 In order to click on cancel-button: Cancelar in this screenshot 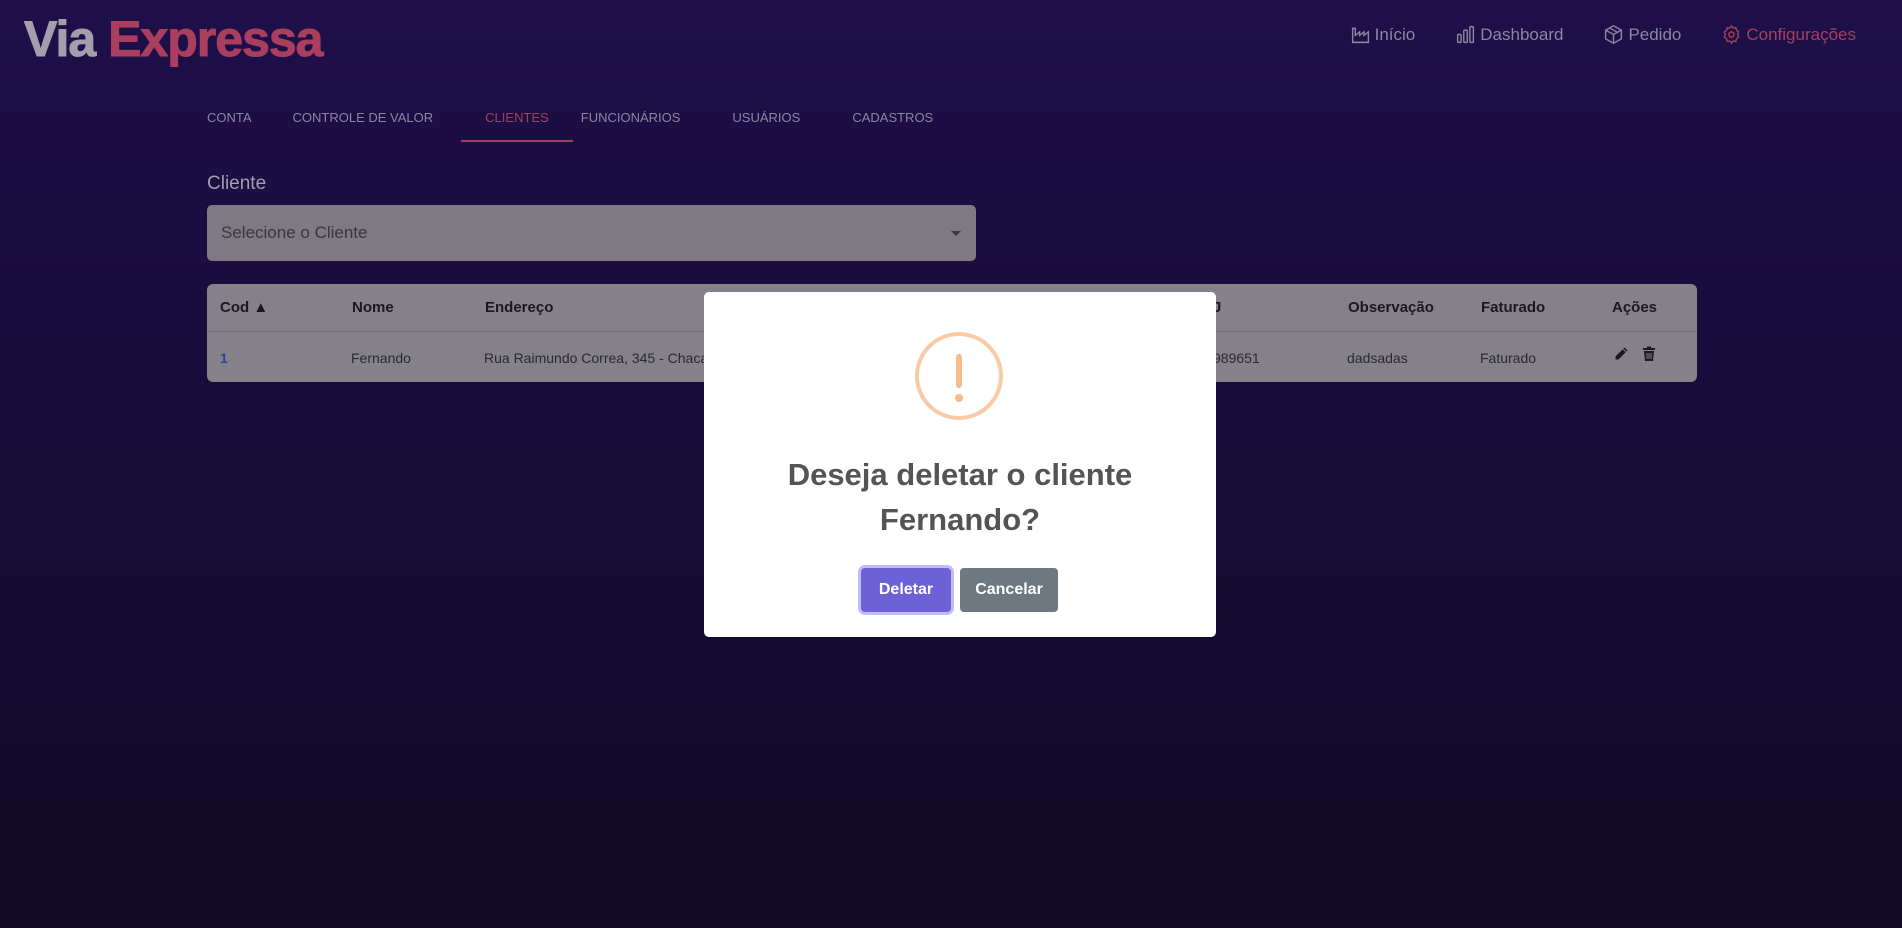, I will do `click(1009, 590)`.